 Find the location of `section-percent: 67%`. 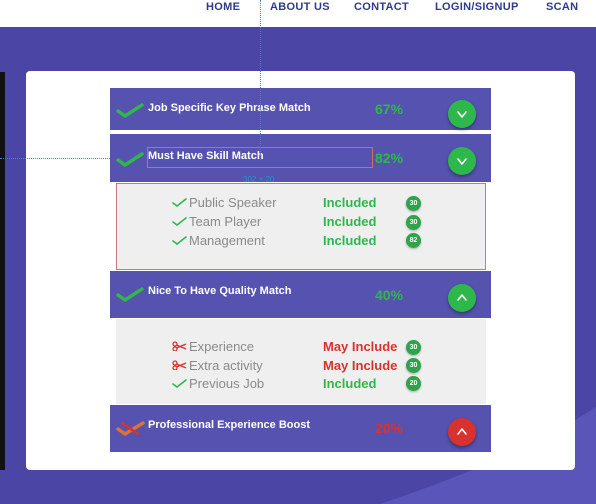

section-percent: 67% is located at coordinates (389, 109).